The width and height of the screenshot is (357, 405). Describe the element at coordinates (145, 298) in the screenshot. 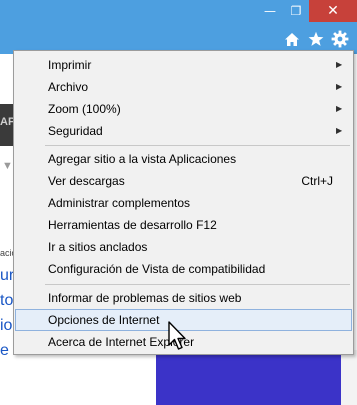

I see `menu-item-label: Informar de problemas de sitios web` at that location.